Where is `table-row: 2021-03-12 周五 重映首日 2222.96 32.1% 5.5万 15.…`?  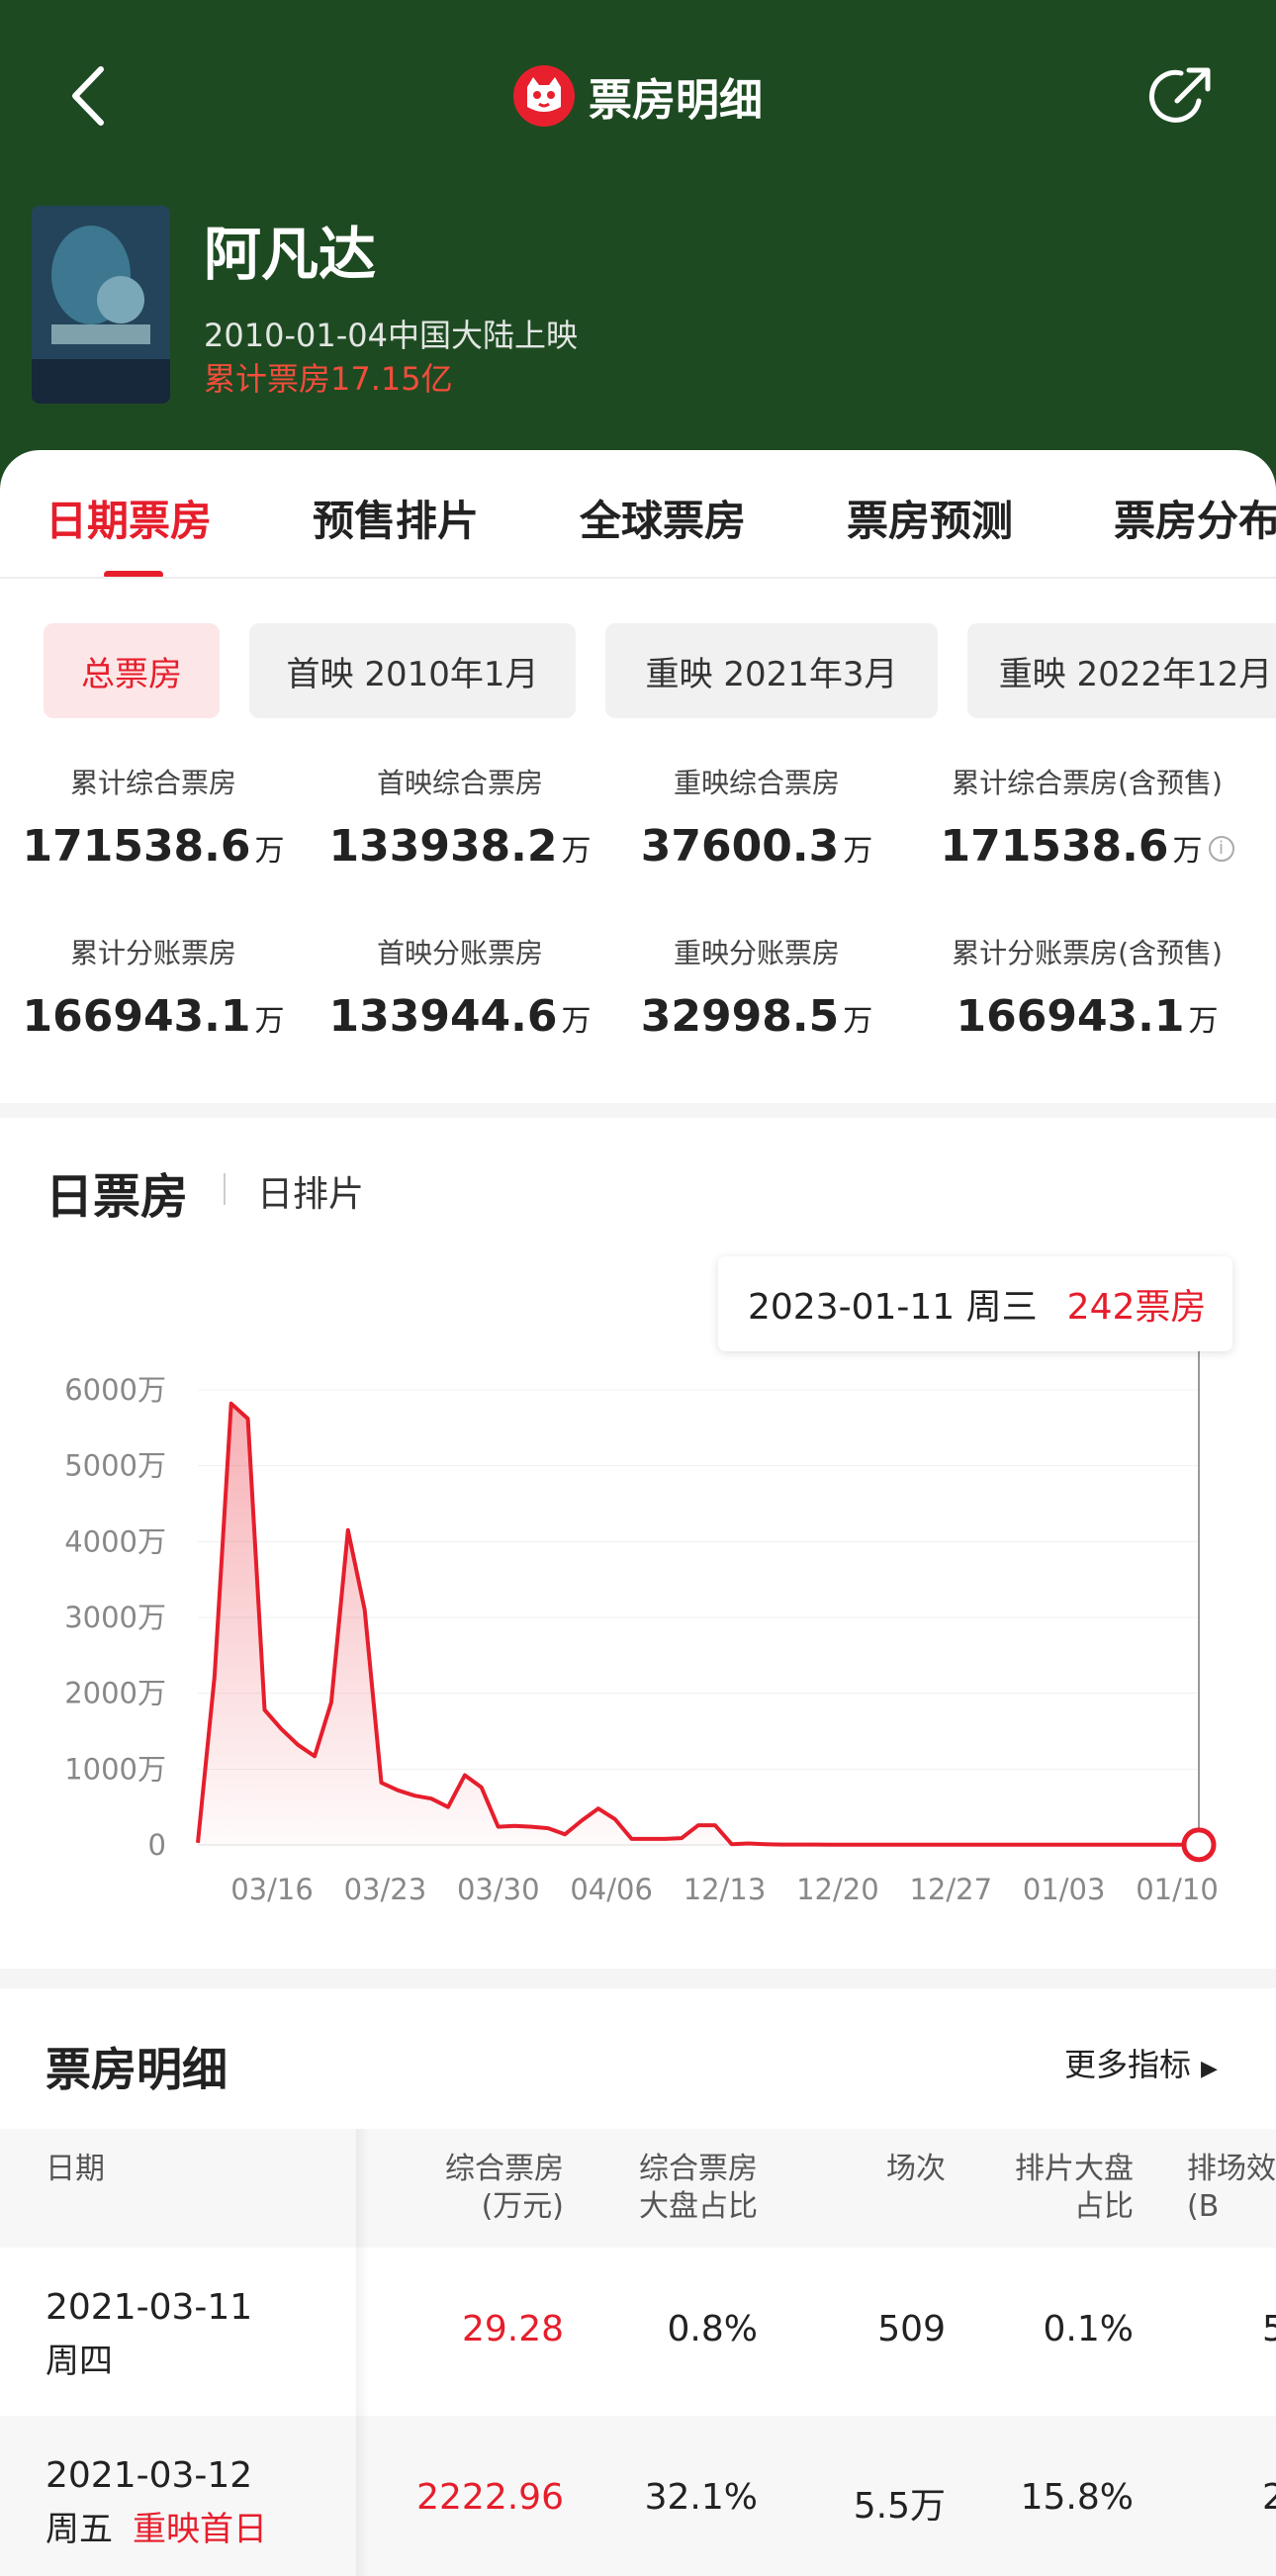 table-row: 2021-03-12 周五 重映首日 2222.96 32.1% 5.5万 15.… is located at coordinates (638, 2496).